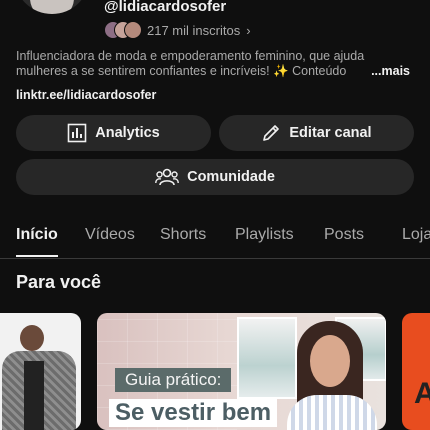 This screenshot has height=430, width=430. Describe the element at coordinates (248, 30) in the screenshot. I see `chevron-right-icon: ›` at that location.